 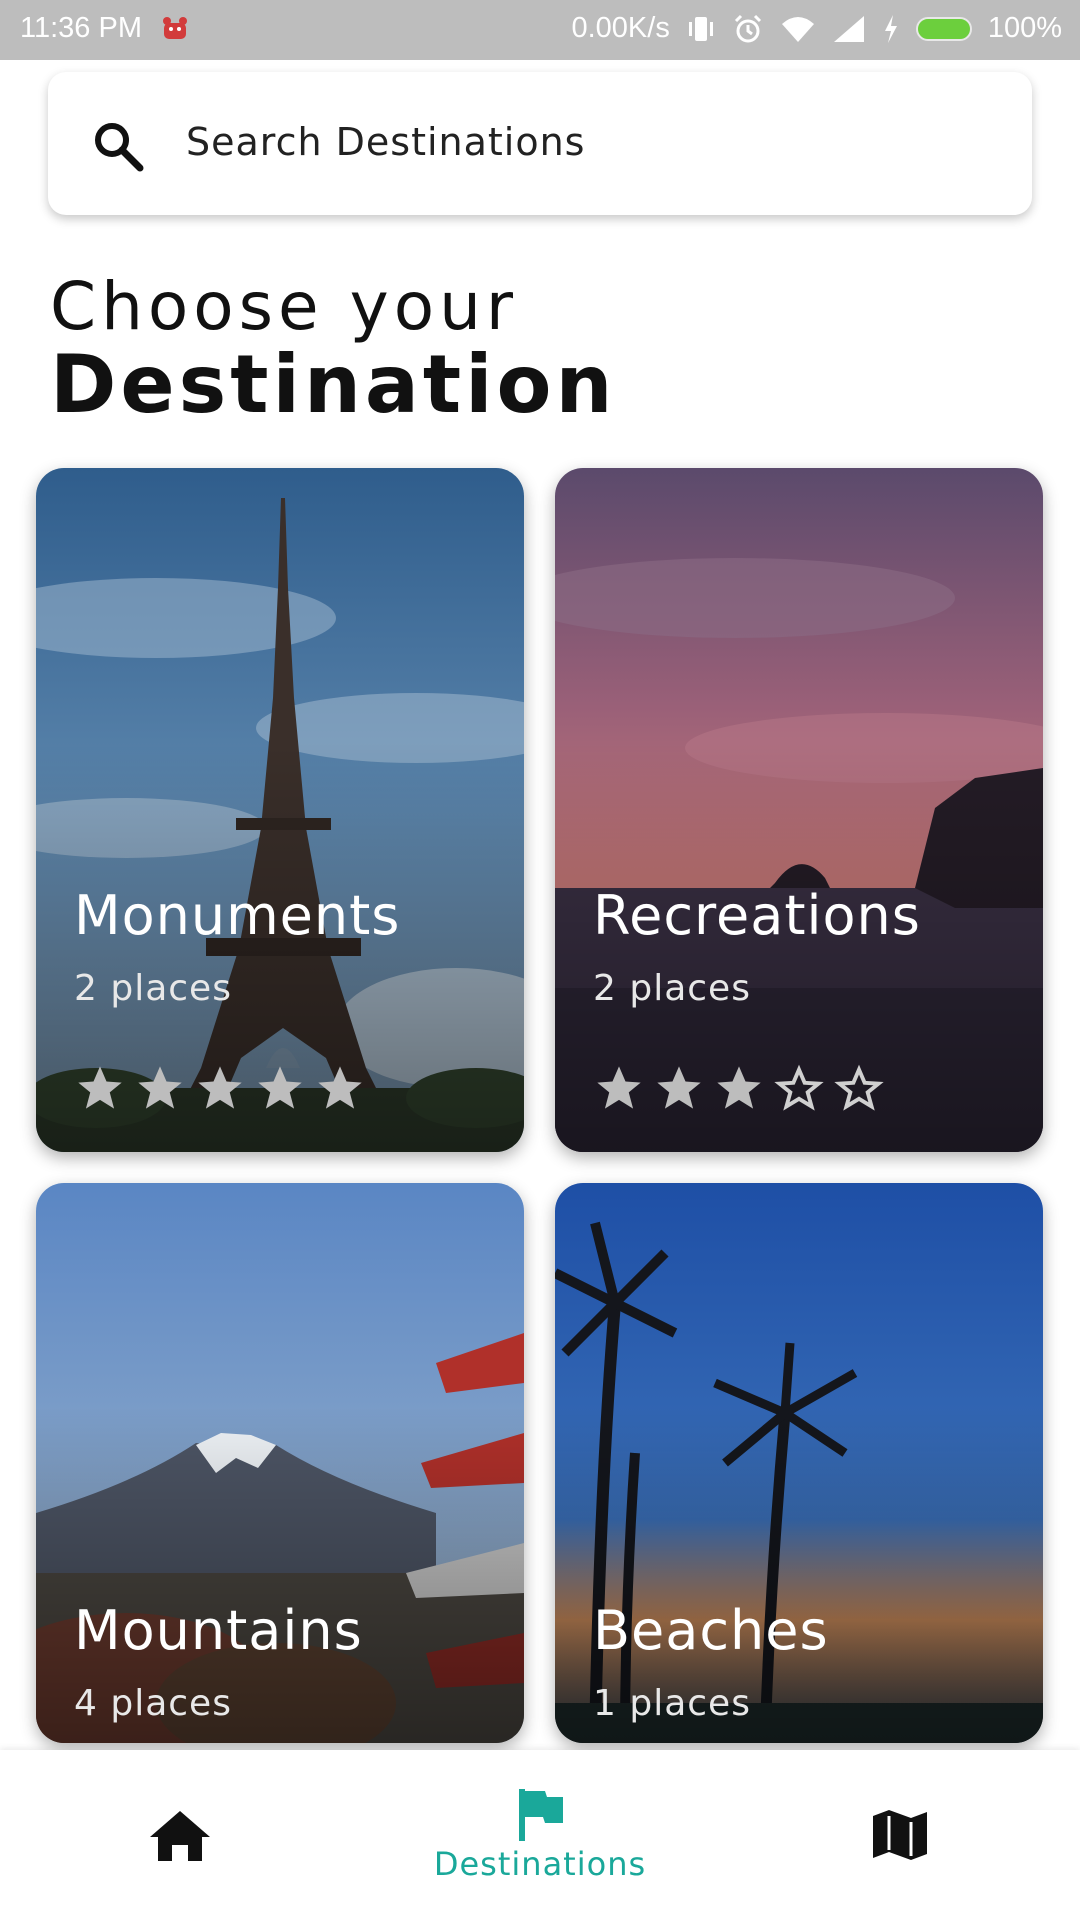 I want to click on card-title: Mountains, so click(x=218, y=1630).